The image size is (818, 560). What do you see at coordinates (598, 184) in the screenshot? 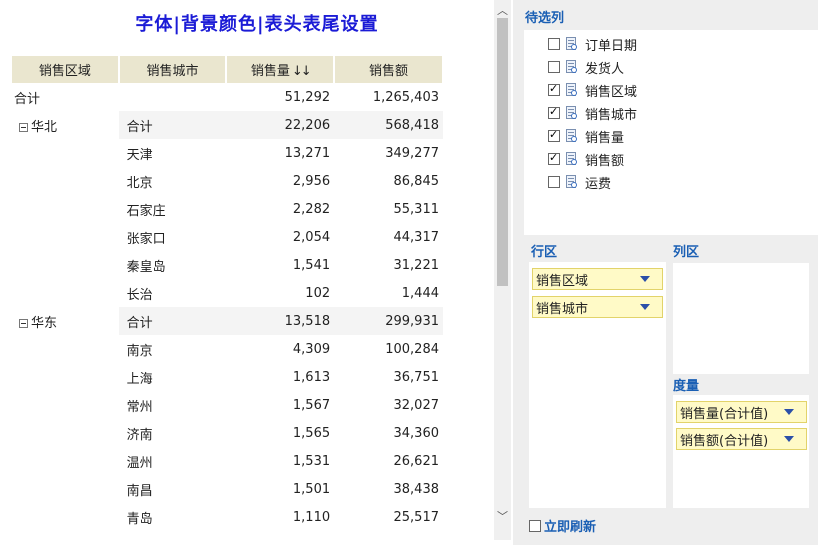
I see `field-label: 运费` at bounding box center [598, 184].